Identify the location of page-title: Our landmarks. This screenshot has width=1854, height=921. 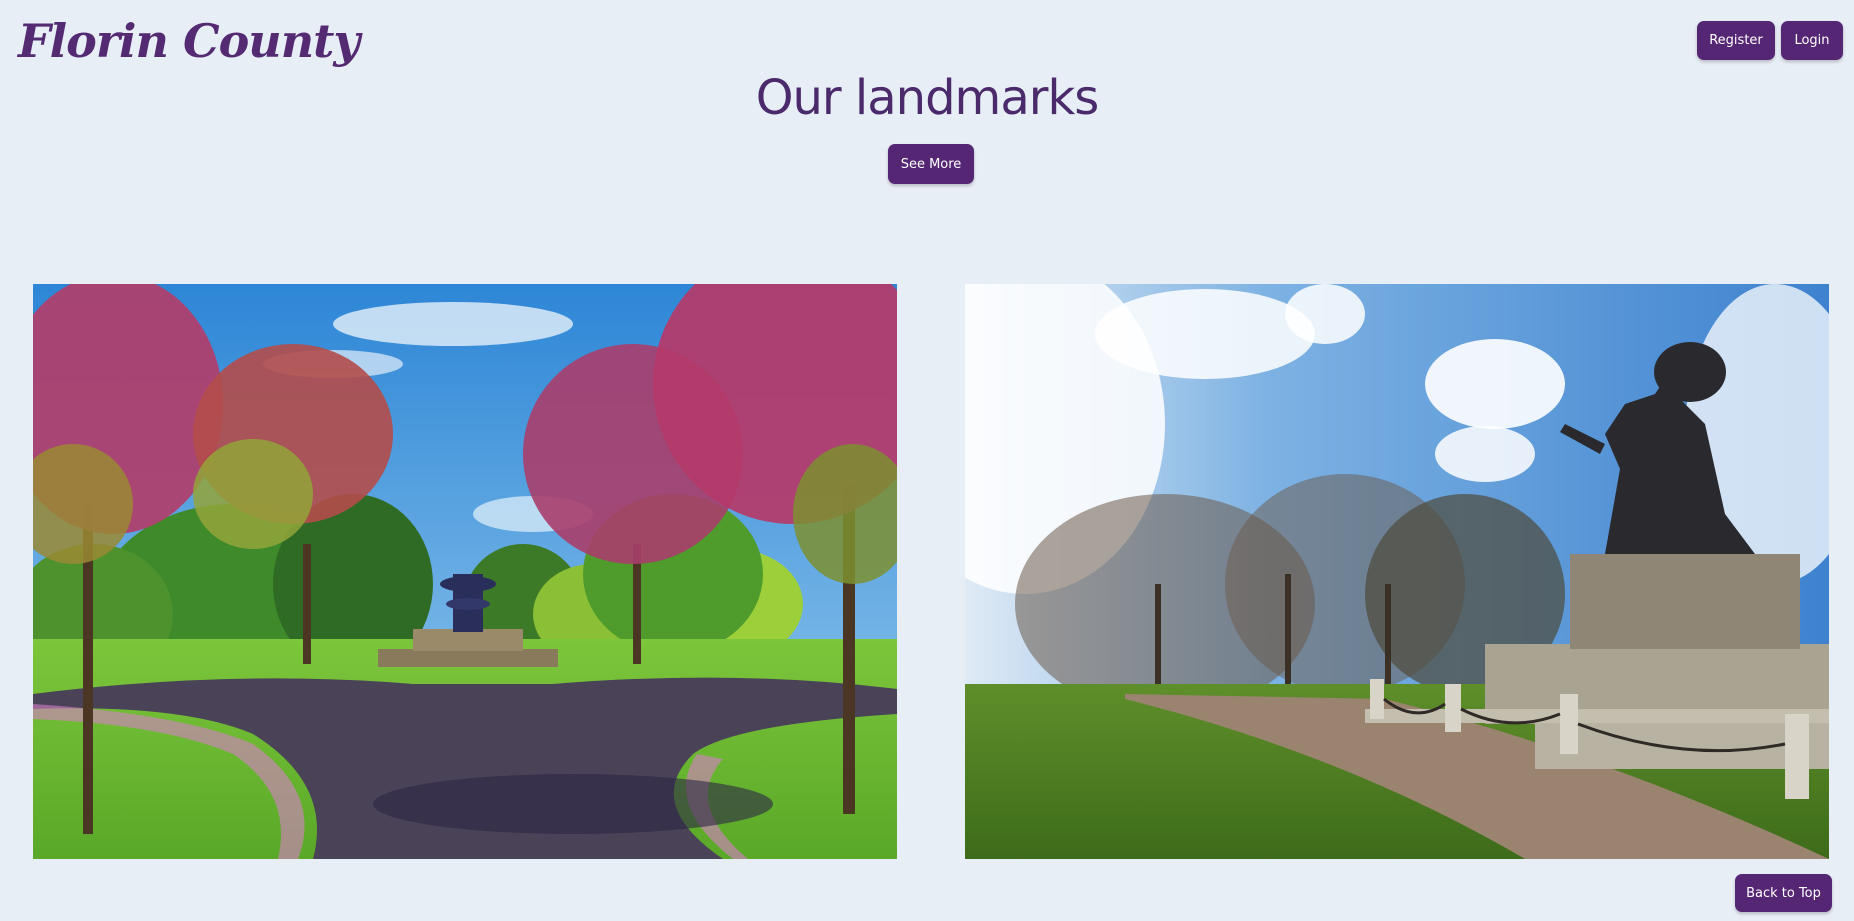
(927, 98).